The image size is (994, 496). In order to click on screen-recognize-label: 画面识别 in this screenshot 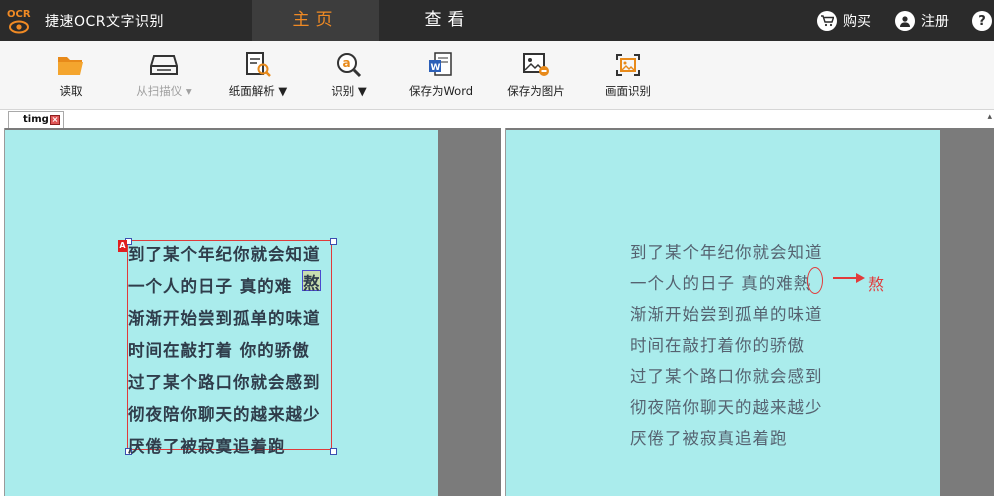, I will do `click(628, 91)`.